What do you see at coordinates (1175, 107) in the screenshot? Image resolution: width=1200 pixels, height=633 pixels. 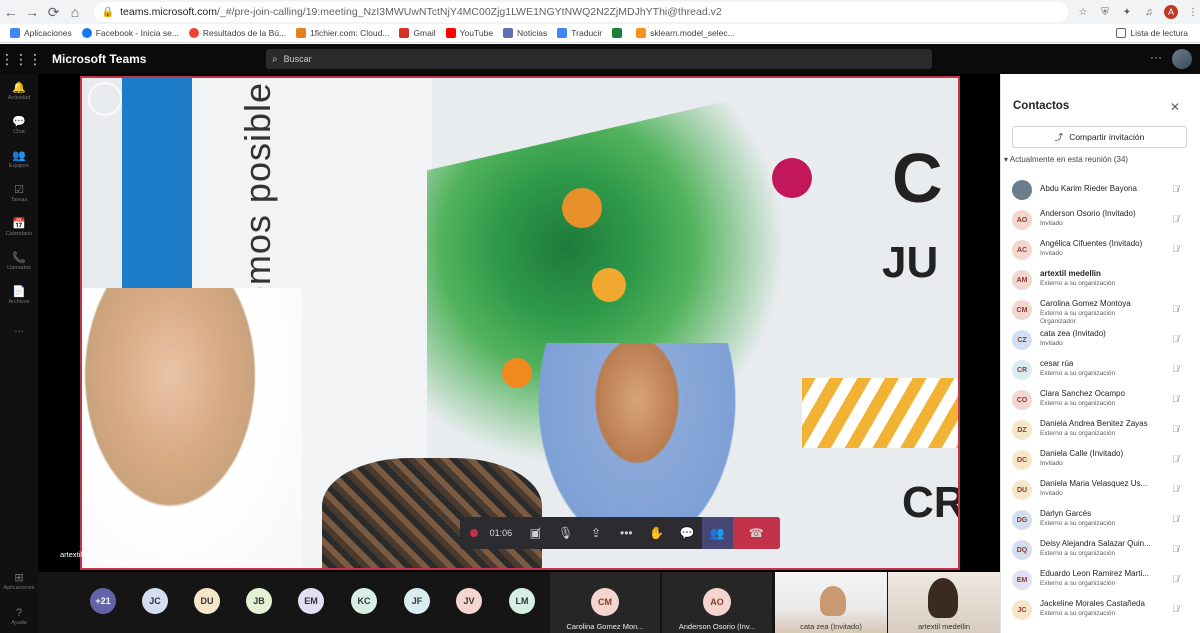 I see `close-icon: ✕` at bounding box center [1175, 107].